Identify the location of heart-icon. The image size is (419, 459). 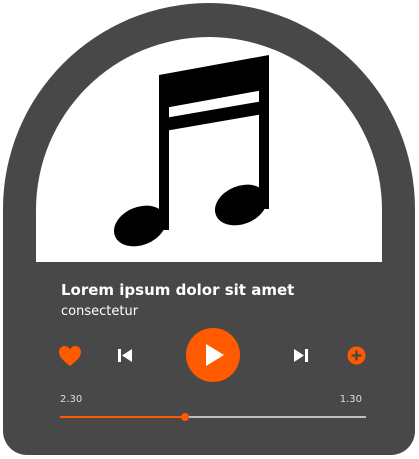
(70, 356).